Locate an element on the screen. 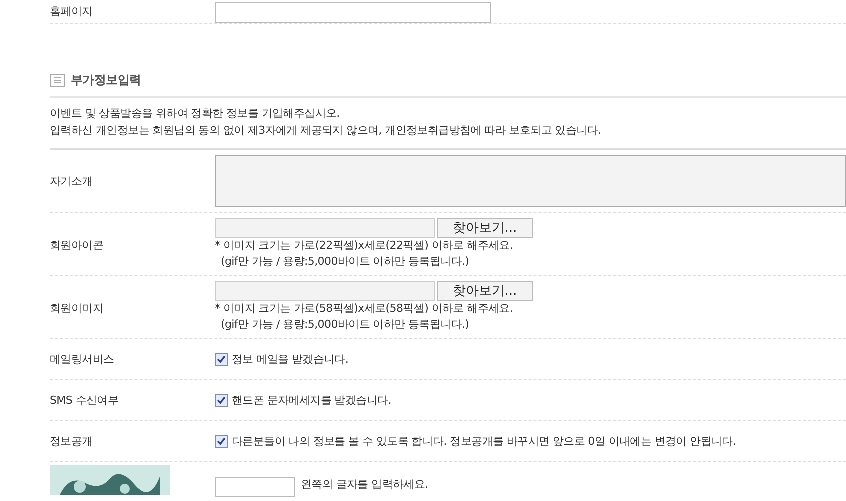 The width and height of the screenshot is (846, 501). list-icon is located at coordinates (57, 80).